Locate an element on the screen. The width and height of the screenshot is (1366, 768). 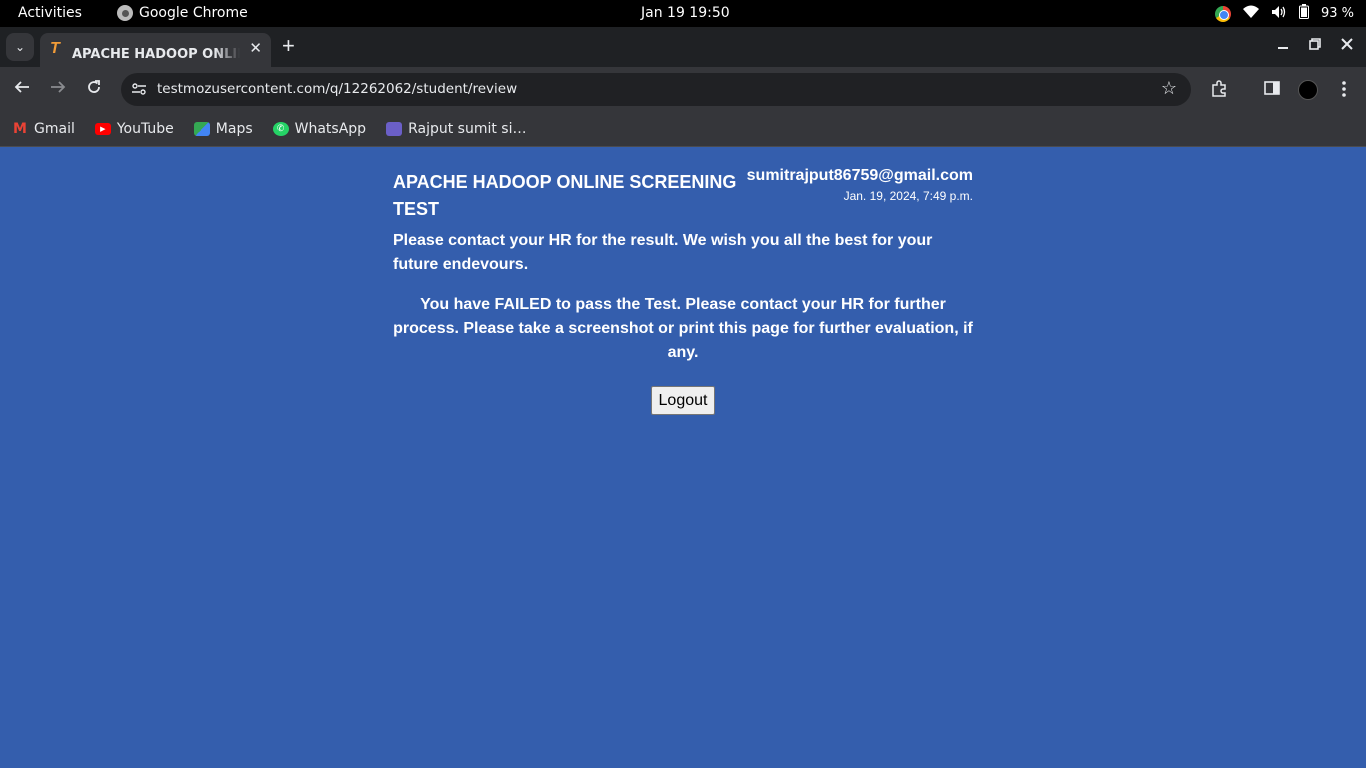
clock: Jan 19 19:50 is located at coordinates (685, 13).